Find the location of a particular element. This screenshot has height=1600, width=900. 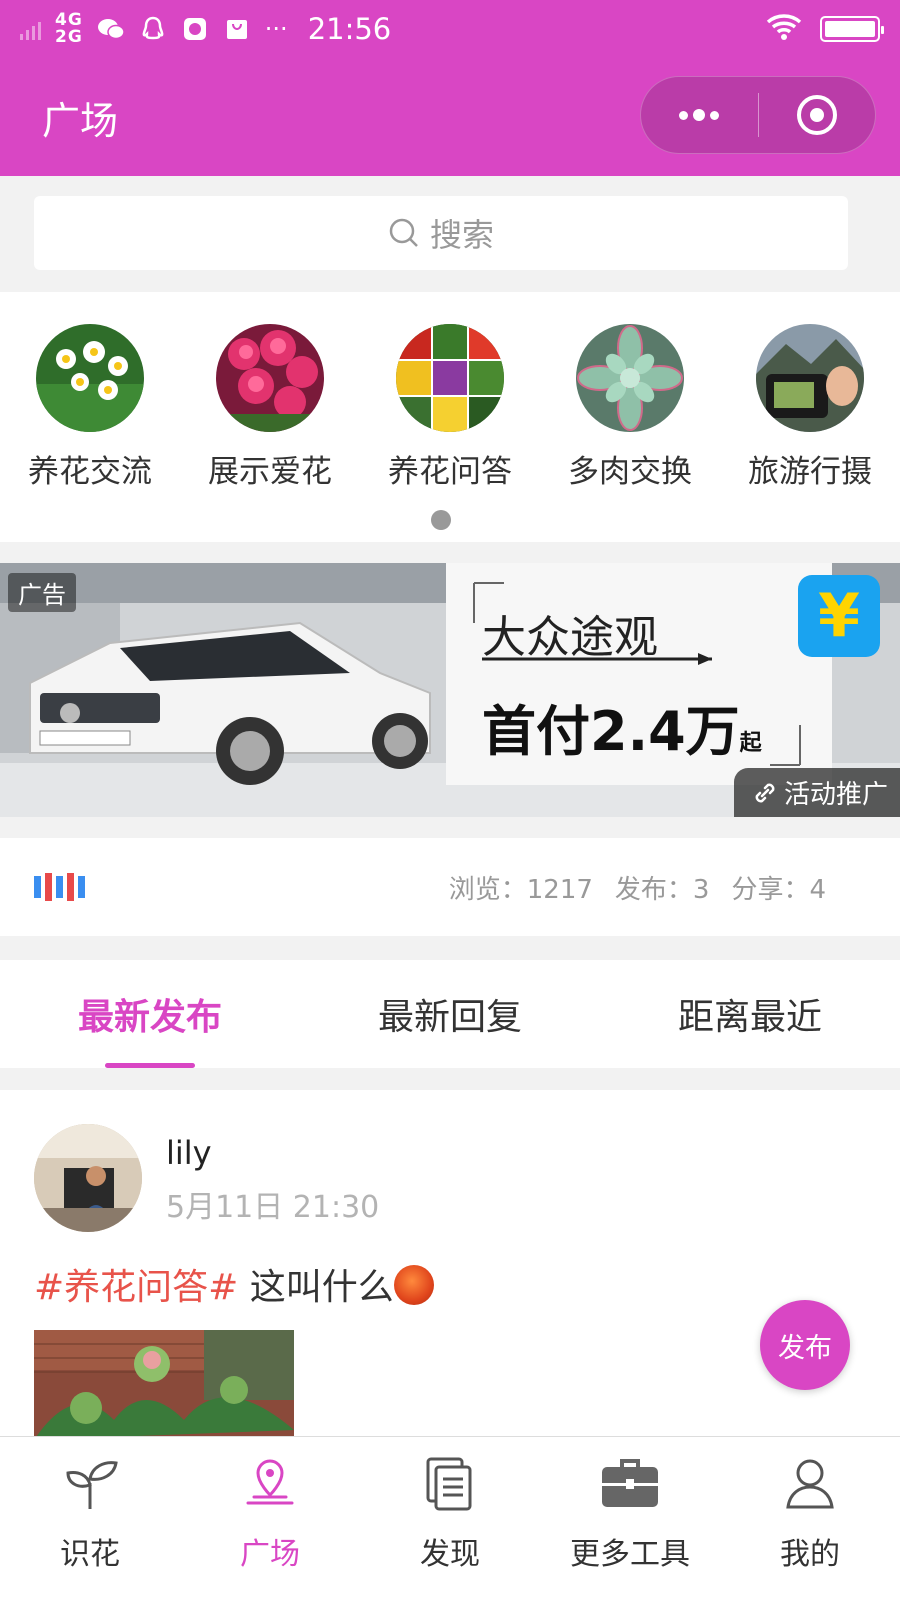

tabbar-label: 我的 is located at coordinates (810, 1554).